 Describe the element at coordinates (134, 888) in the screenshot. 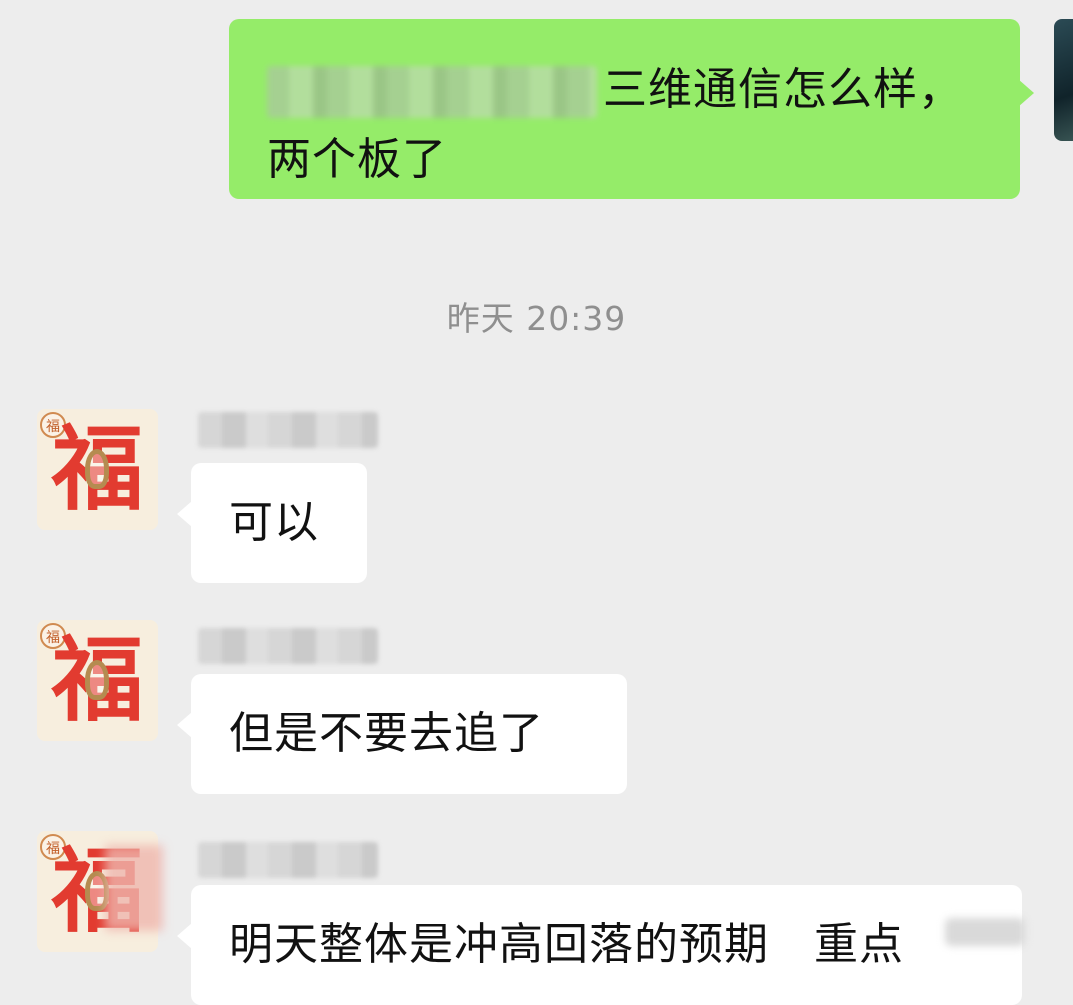

I see `redaction-blot` at that location.